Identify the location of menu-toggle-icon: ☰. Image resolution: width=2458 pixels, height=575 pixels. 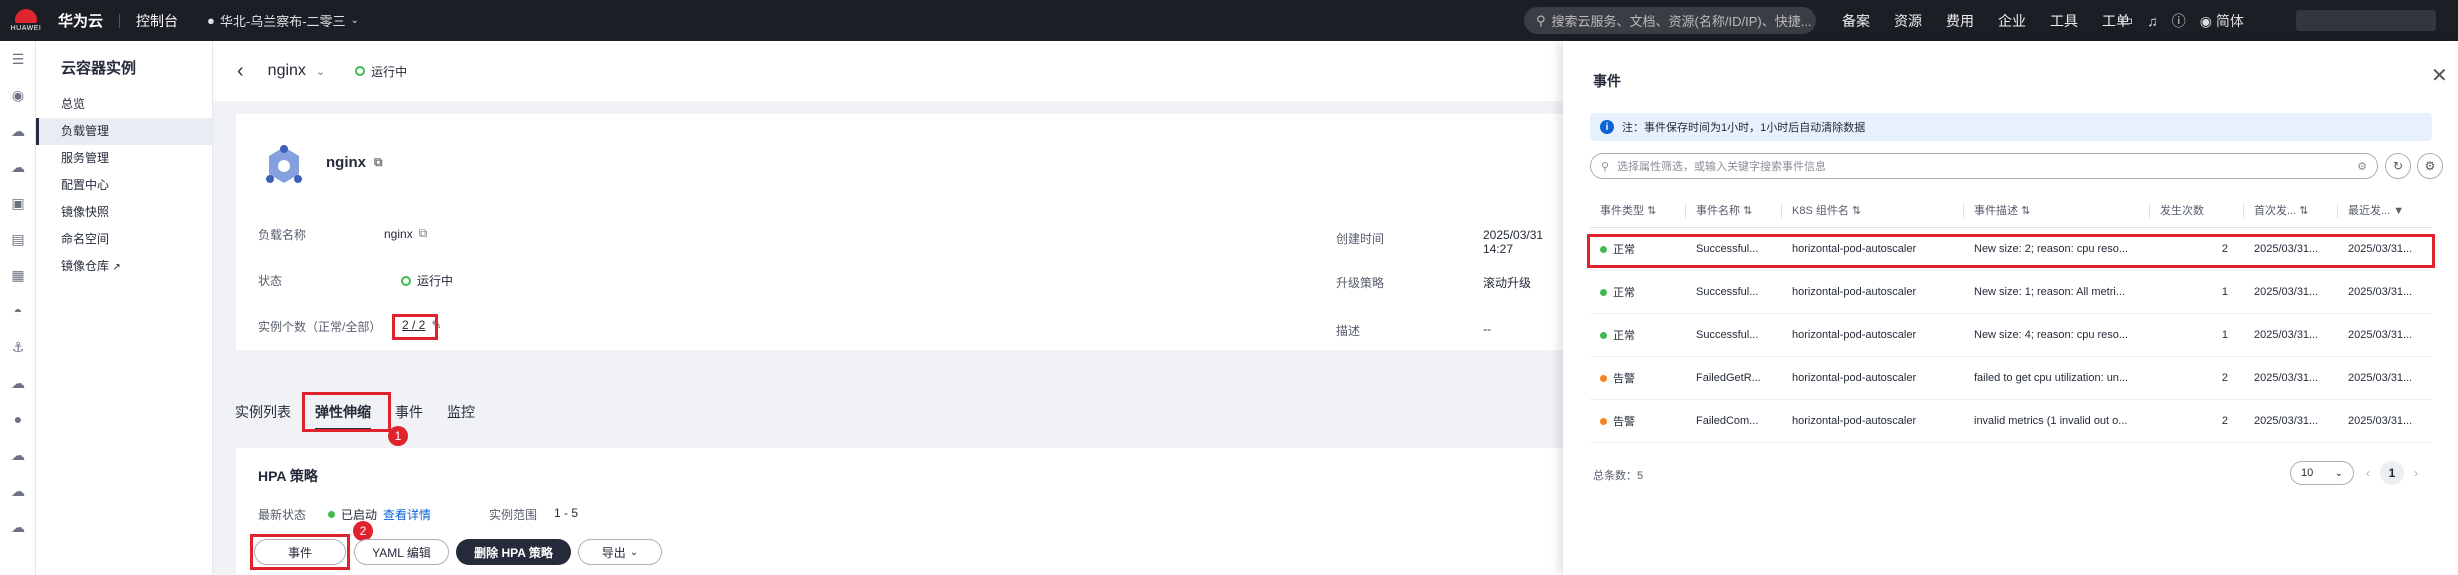
(18, 59).